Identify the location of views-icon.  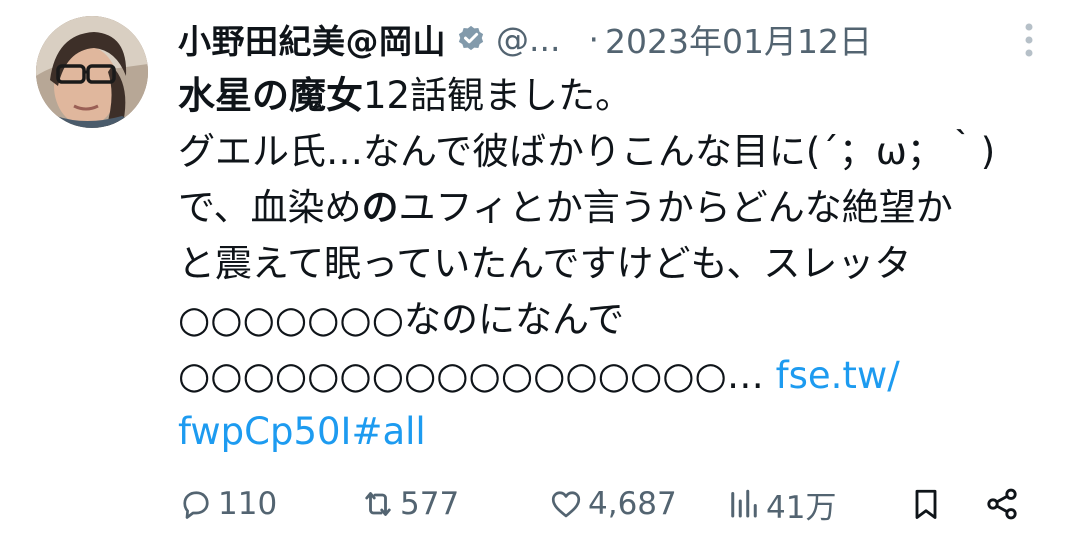
(744, 503).